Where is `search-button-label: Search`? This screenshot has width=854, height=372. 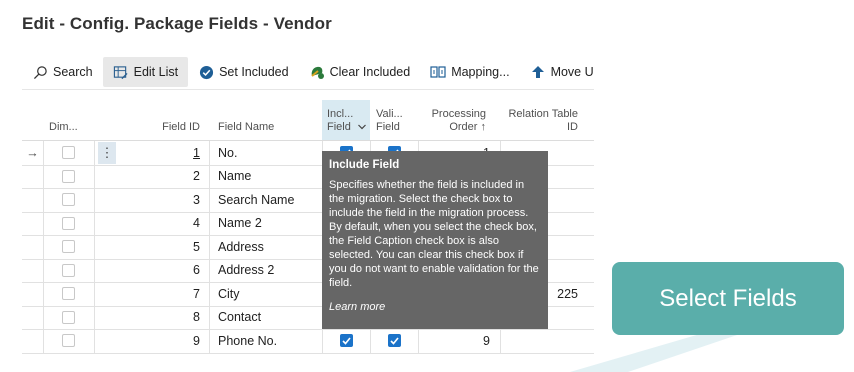
search-button-label: Search is located at coordinates (73, 72).